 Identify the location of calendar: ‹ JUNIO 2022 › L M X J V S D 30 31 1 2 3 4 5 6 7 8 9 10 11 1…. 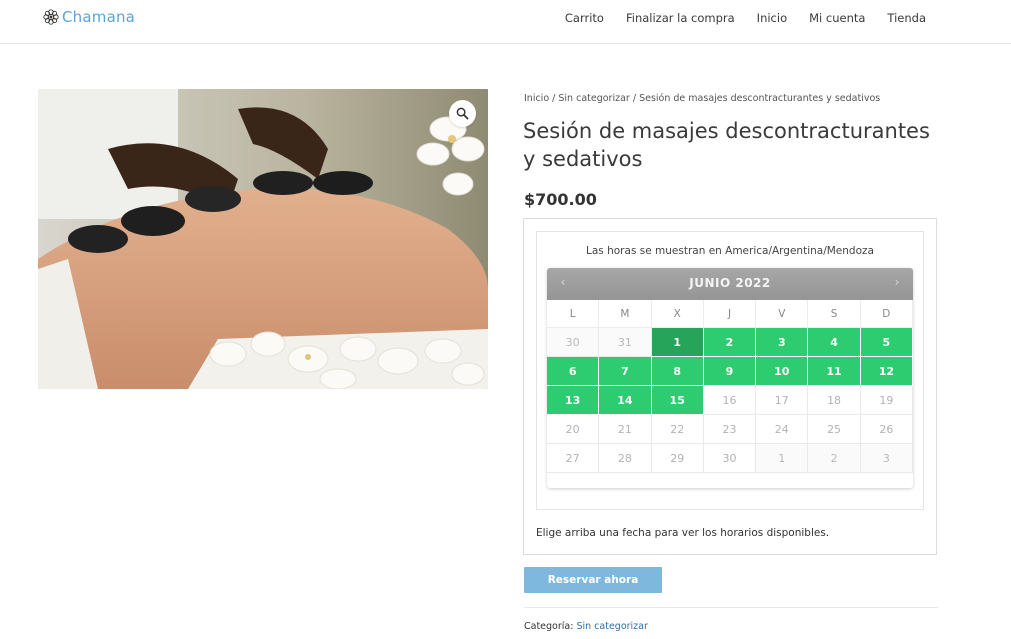
(730, 378).